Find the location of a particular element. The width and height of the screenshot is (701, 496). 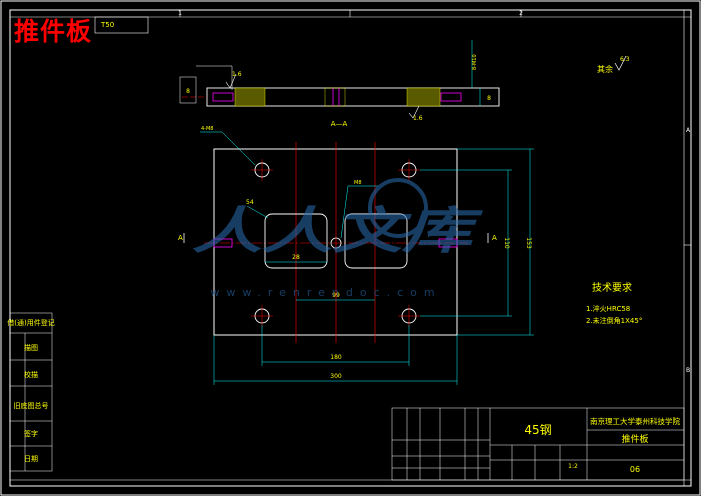

svg-text: 8-M10 is located at coordinates (475, 62).